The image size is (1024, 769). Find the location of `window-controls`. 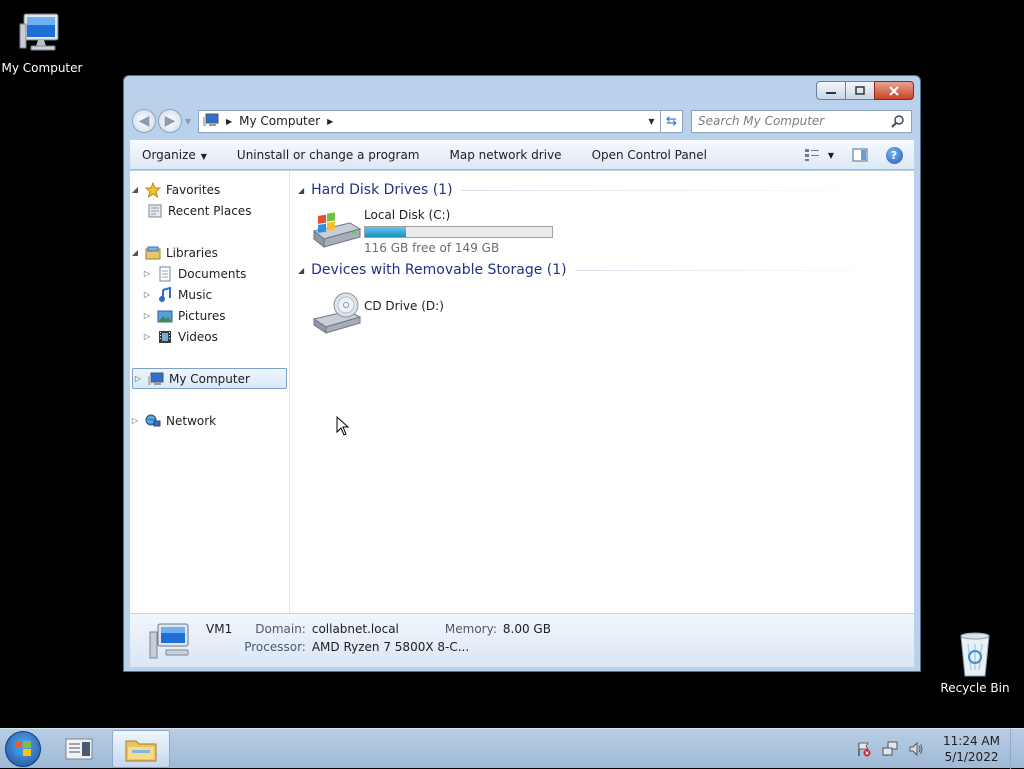

window-controls is located at coordinates (865, 90).